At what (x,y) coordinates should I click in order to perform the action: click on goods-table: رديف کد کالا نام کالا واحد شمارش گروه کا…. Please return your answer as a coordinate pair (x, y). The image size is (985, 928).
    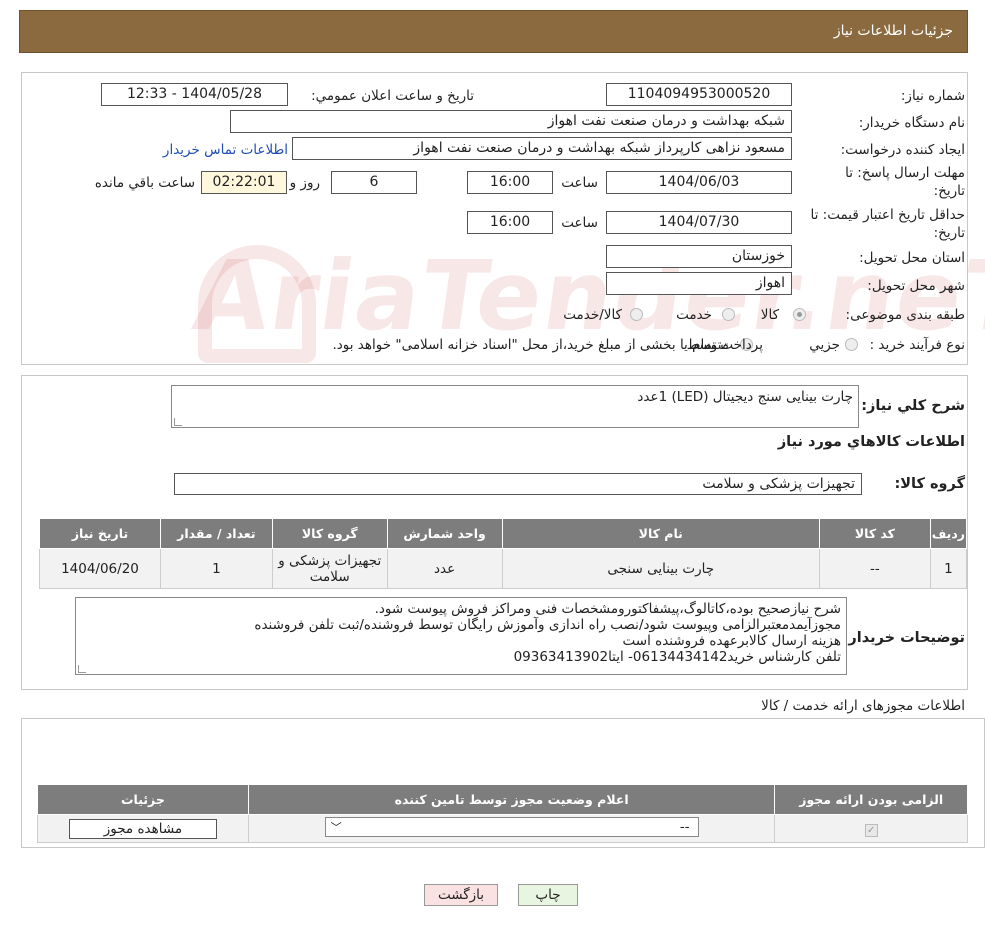
    Looking at the image, I should click on (503, 553).